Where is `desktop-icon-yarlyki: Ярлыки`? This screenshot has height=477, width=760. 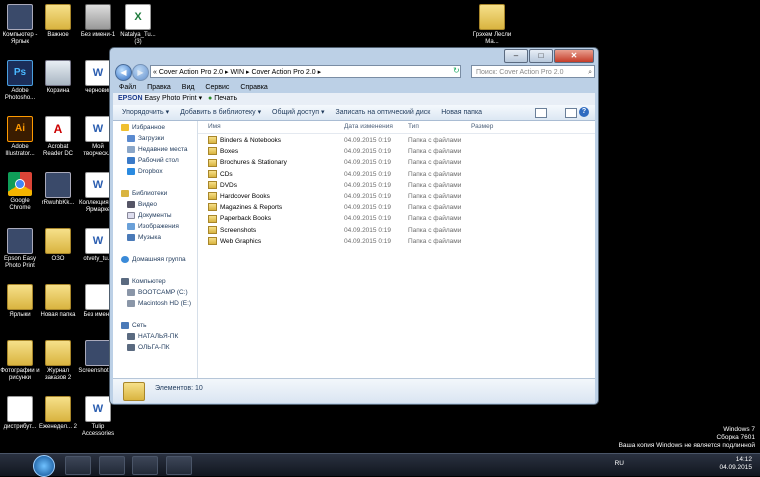 desktop-icon-yarlyki: Ярлыки is located at coordinates (20, 301).